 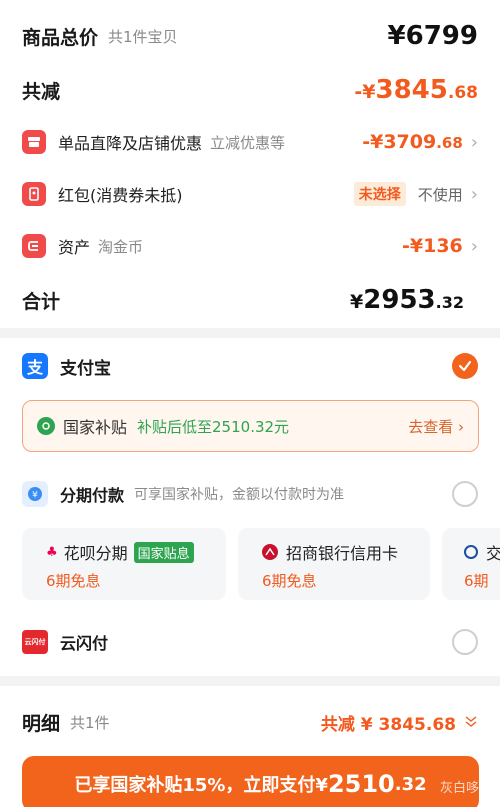 What do you see at coordinates (334, 564) in the screenshot?
I see `installment-card-cmb: 招商银行信用卡 6期免息` at bounding box center [334, 564].